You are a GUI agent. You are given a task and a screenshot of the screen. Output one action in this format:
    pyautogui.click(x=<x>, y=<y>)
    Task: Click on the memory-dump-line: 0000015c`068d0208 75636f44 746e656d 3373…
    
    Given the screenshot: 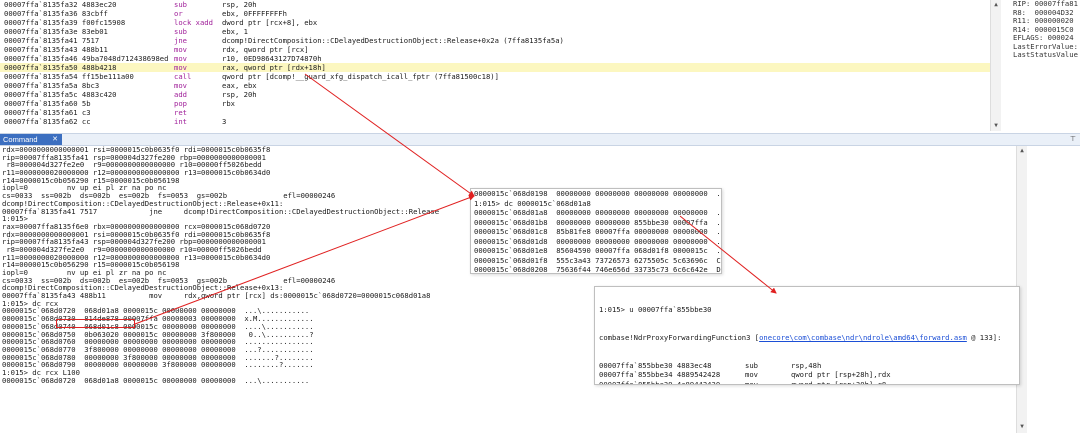 What is the action you would take?
    pyautogui.click(x=597, y=269)
    